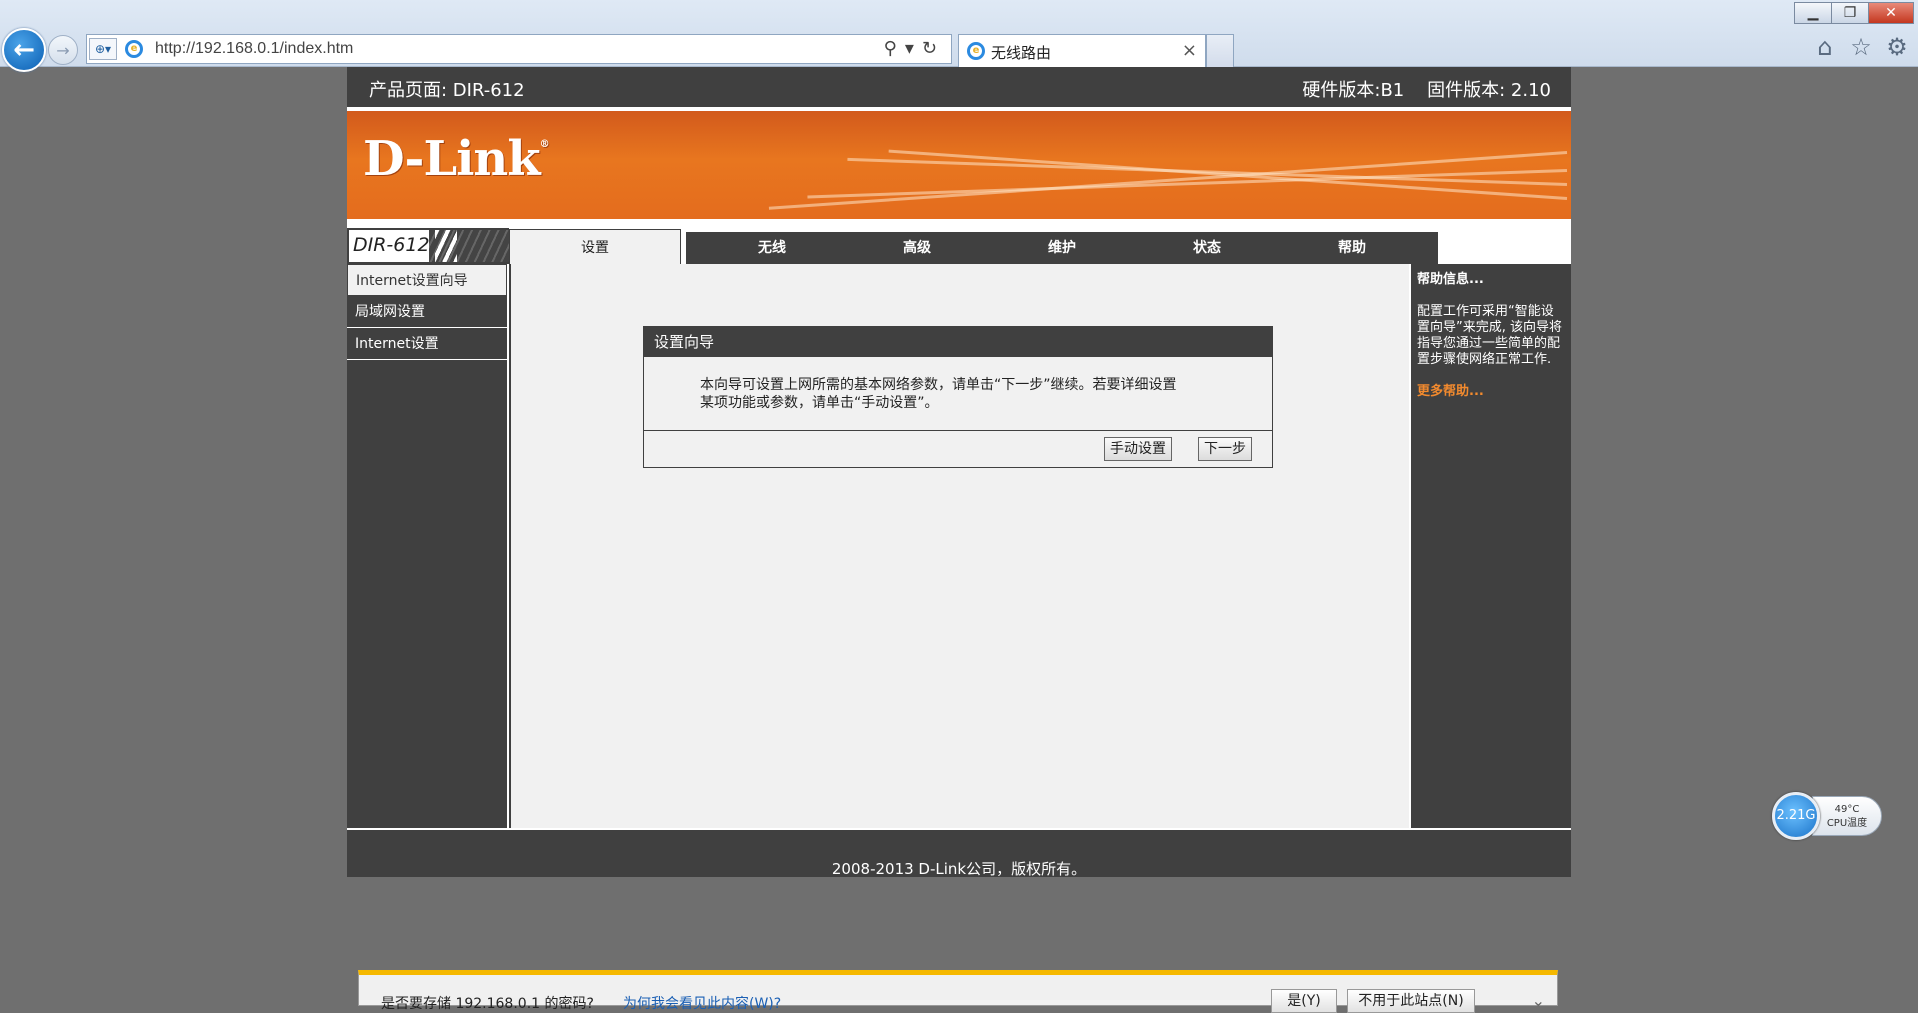 Image resolution: width=1918 pixels, height=1013 pixels. Describe the element at coordinates (976, 51) in the screenshot. I see `tab-favicon-icon: e` at that location.